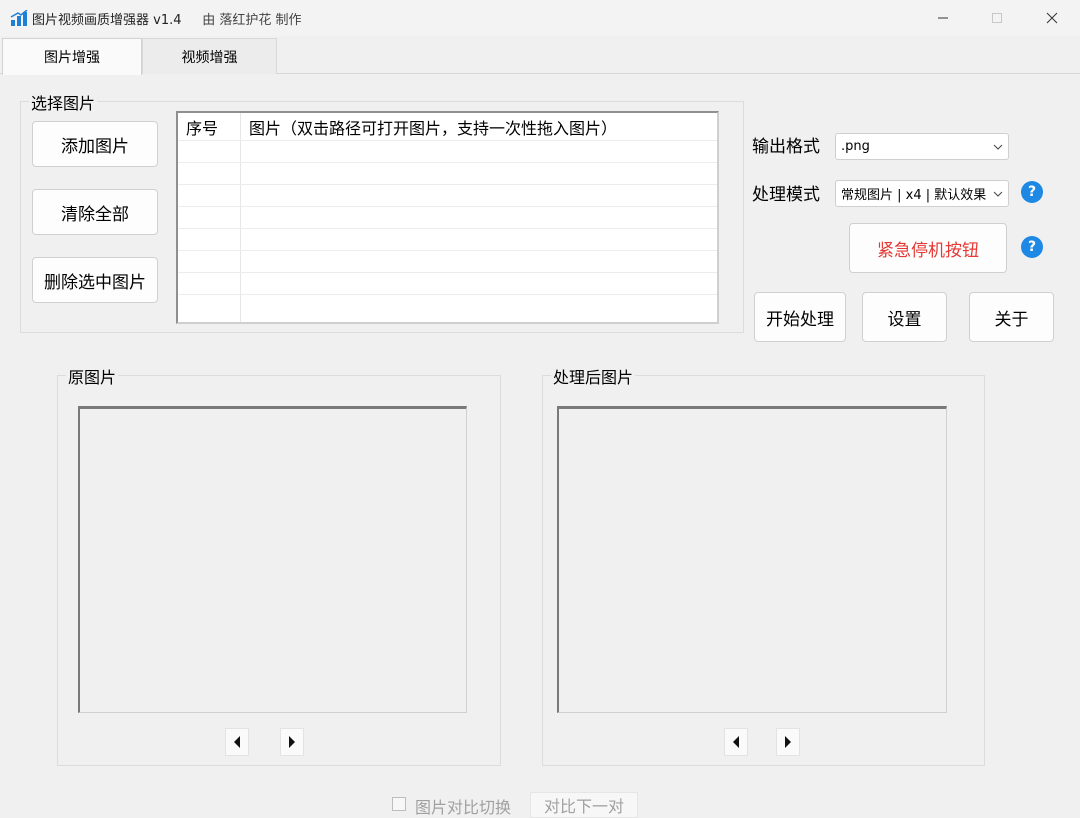 The height and width of the screenshot is (818, 1080). I want to click on settings-button: 设置, so click(904, 317).